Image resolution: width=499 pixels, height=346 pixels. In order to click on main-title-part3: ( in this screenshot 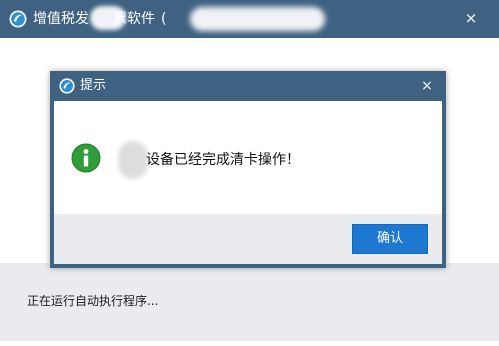, I will do `click(164, 19)`.